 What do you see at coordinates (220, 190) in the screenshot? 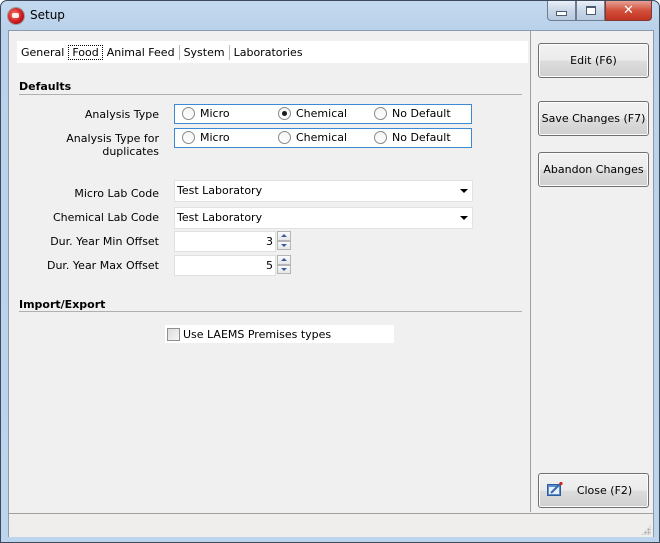
I see `micro-lab-code-value: Test Laboratory` at bounding box center [220, 190].